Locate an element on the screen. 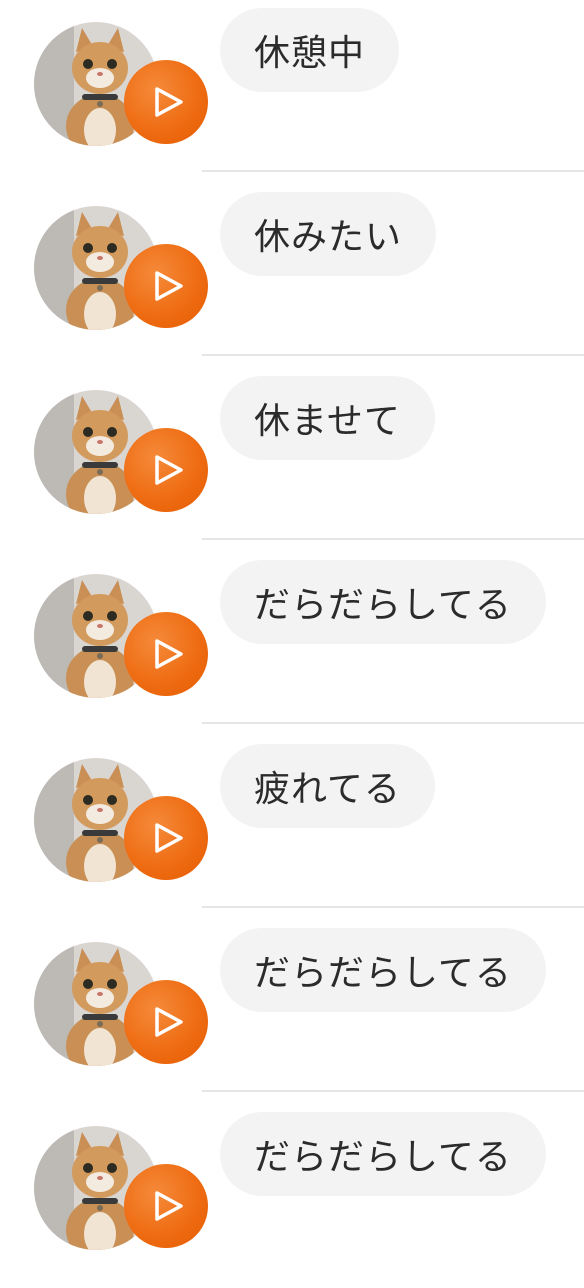 The height and width of the screenshot is (1288, 584). message-row: 休憩中 is located at coordinates (292, 92).